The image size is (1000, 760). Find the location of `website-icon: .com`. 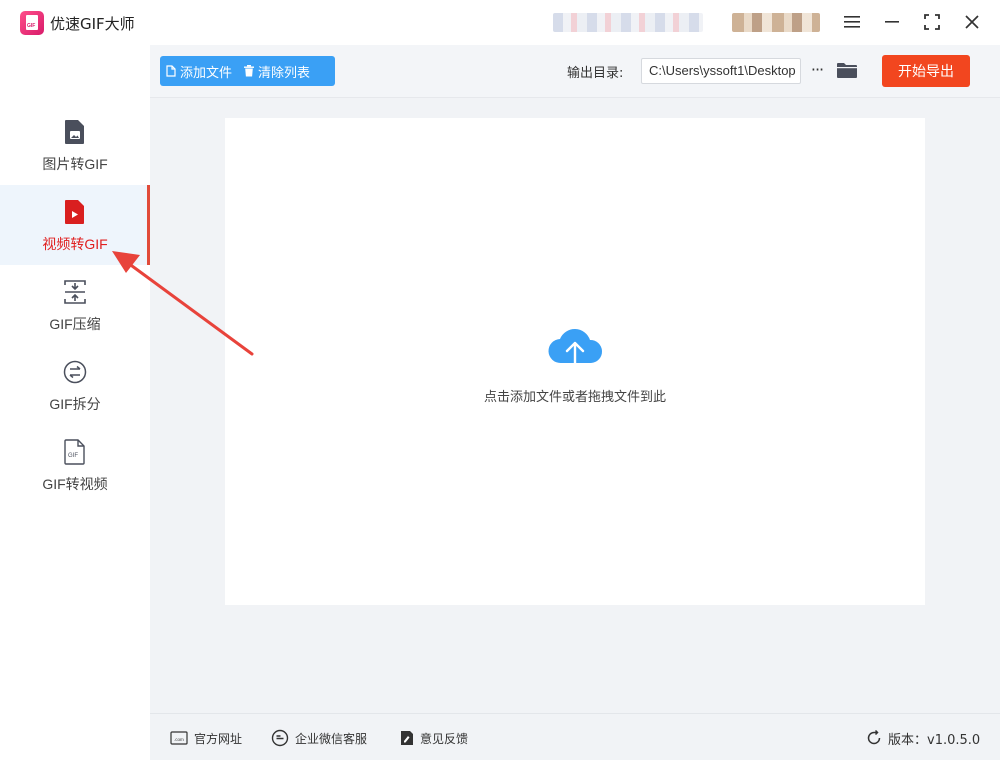

website-icon: .com is located at coordinates (179, 738).